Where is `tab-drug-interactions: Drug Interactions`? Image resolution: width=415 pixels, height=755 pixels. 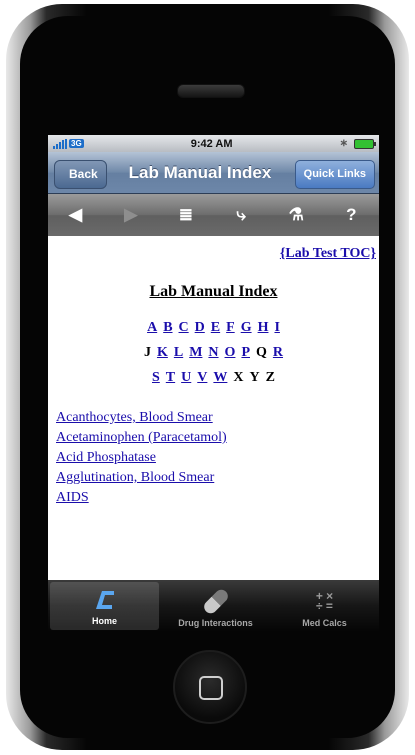
tab-drug-interactions: Drug Interactions is located at coordinates (215, 606).